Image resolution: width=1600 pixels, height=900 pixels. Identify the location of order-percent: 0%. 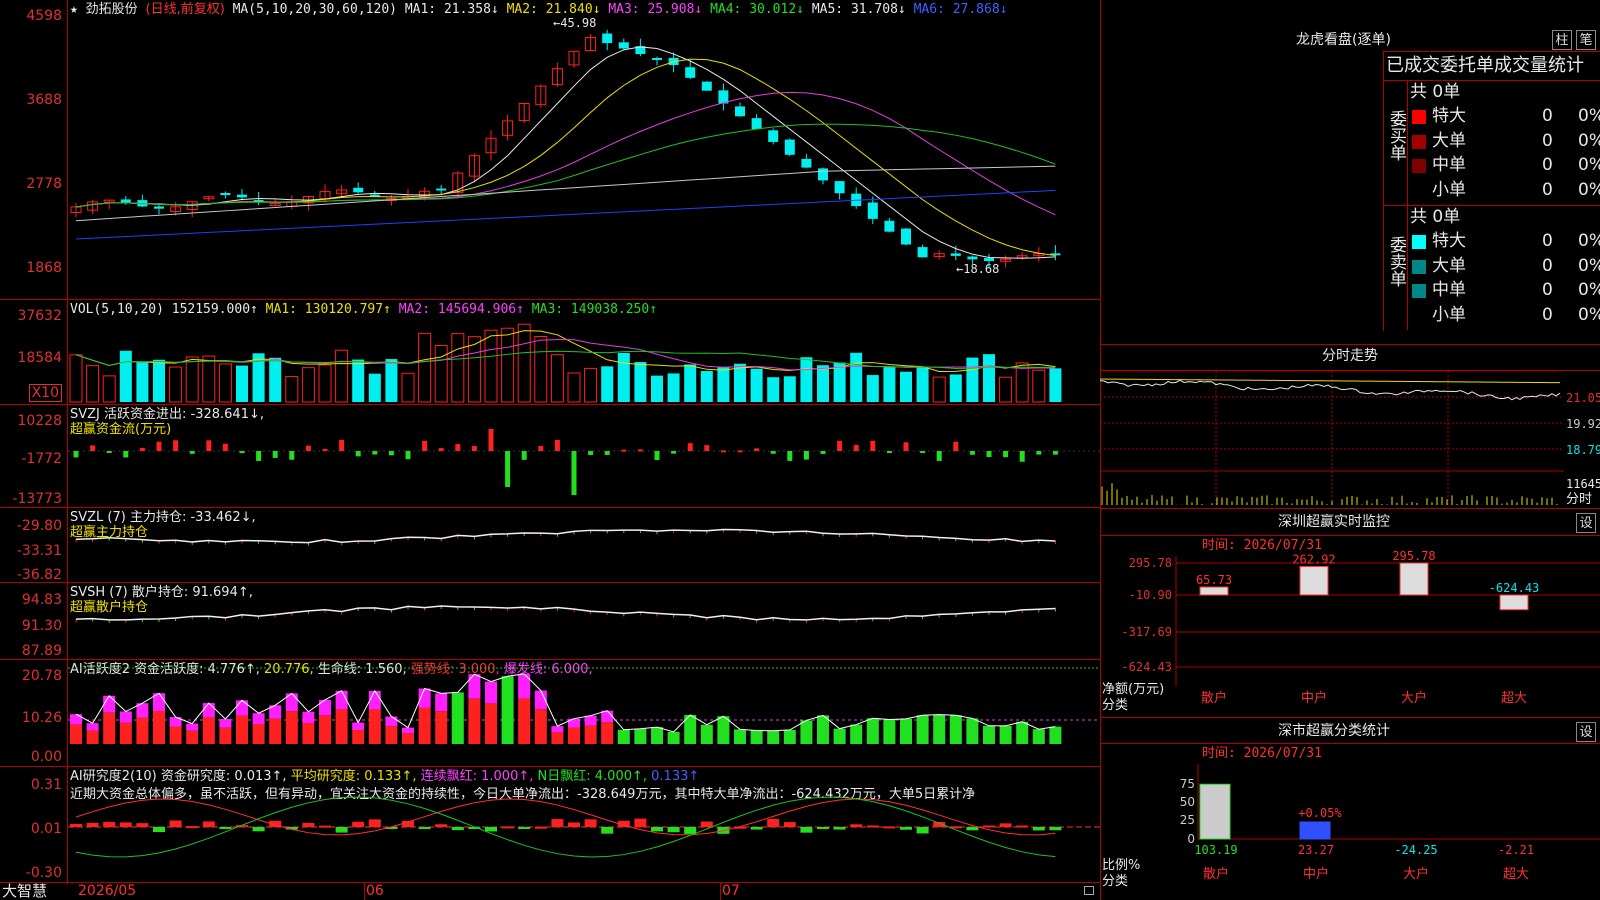
(1589, 189).